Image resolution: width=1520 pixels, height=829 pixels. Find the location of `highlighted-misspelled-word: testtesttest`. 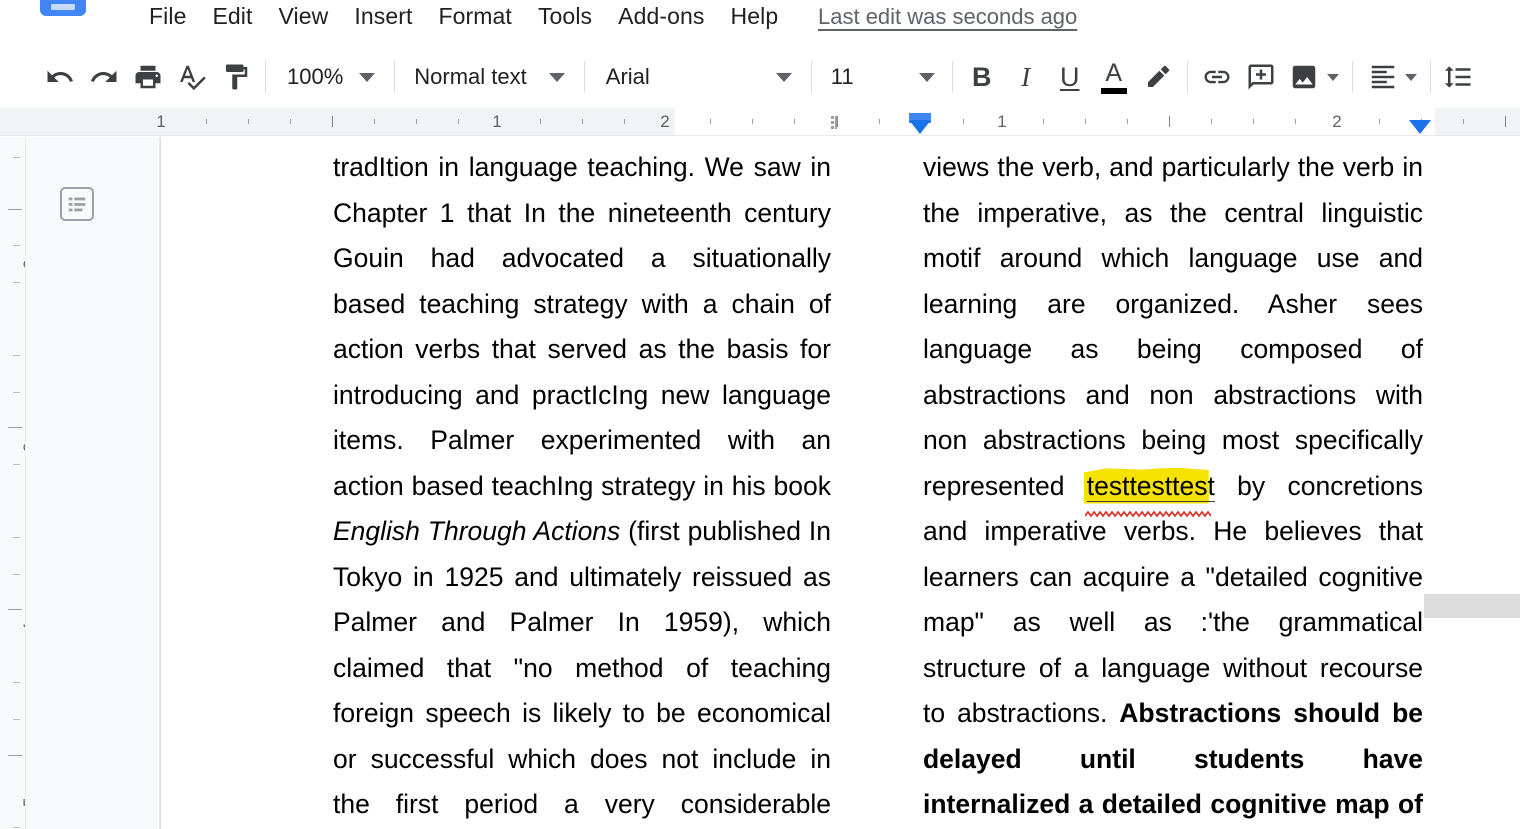

highlighted-misspelled-word: testtesttest is located at coordinates (1149, 491).